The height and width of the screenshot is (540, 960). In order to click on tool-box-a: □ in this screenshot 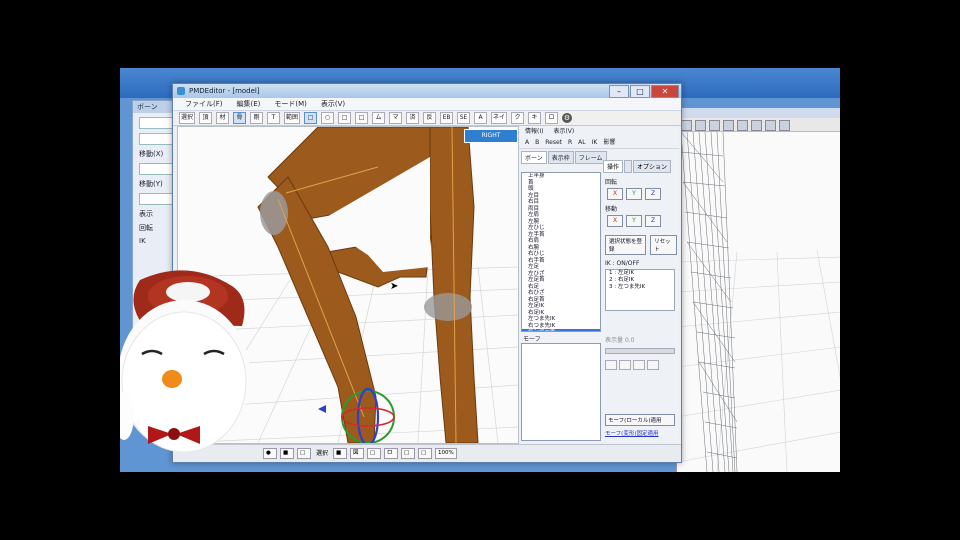, I will do `click(345, 118)`.